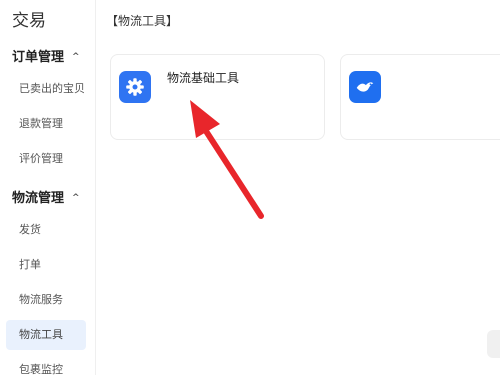 The height and width of the screenshot is (375, 500). Describe the element at coordinates (46, 265) in the screenshot. I see `sidebar-item-print-order: 打单` at that location.